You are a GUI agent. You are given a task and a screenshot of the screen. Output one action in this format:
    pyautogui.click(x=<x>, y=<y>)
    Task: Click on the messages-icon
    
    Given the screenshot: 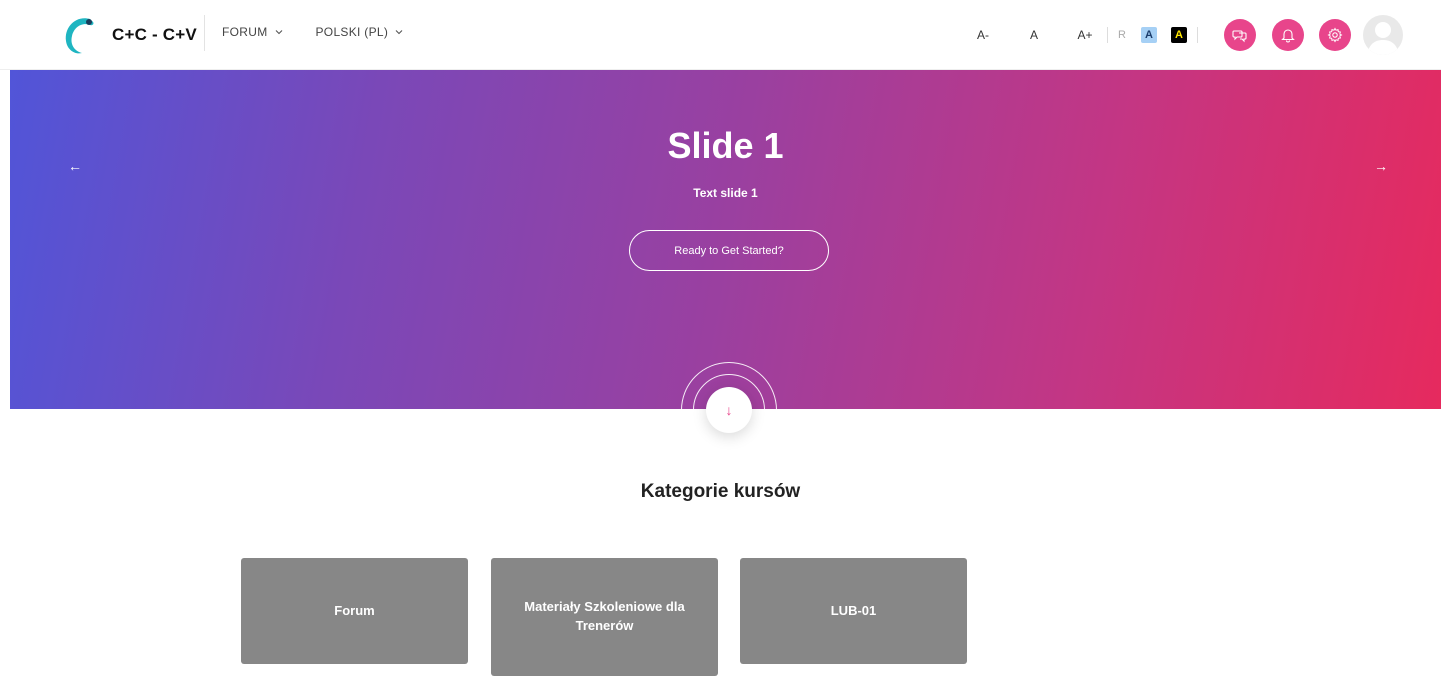 What is the action you would take?
    pyautogui.click(x=1239, y=36)
    